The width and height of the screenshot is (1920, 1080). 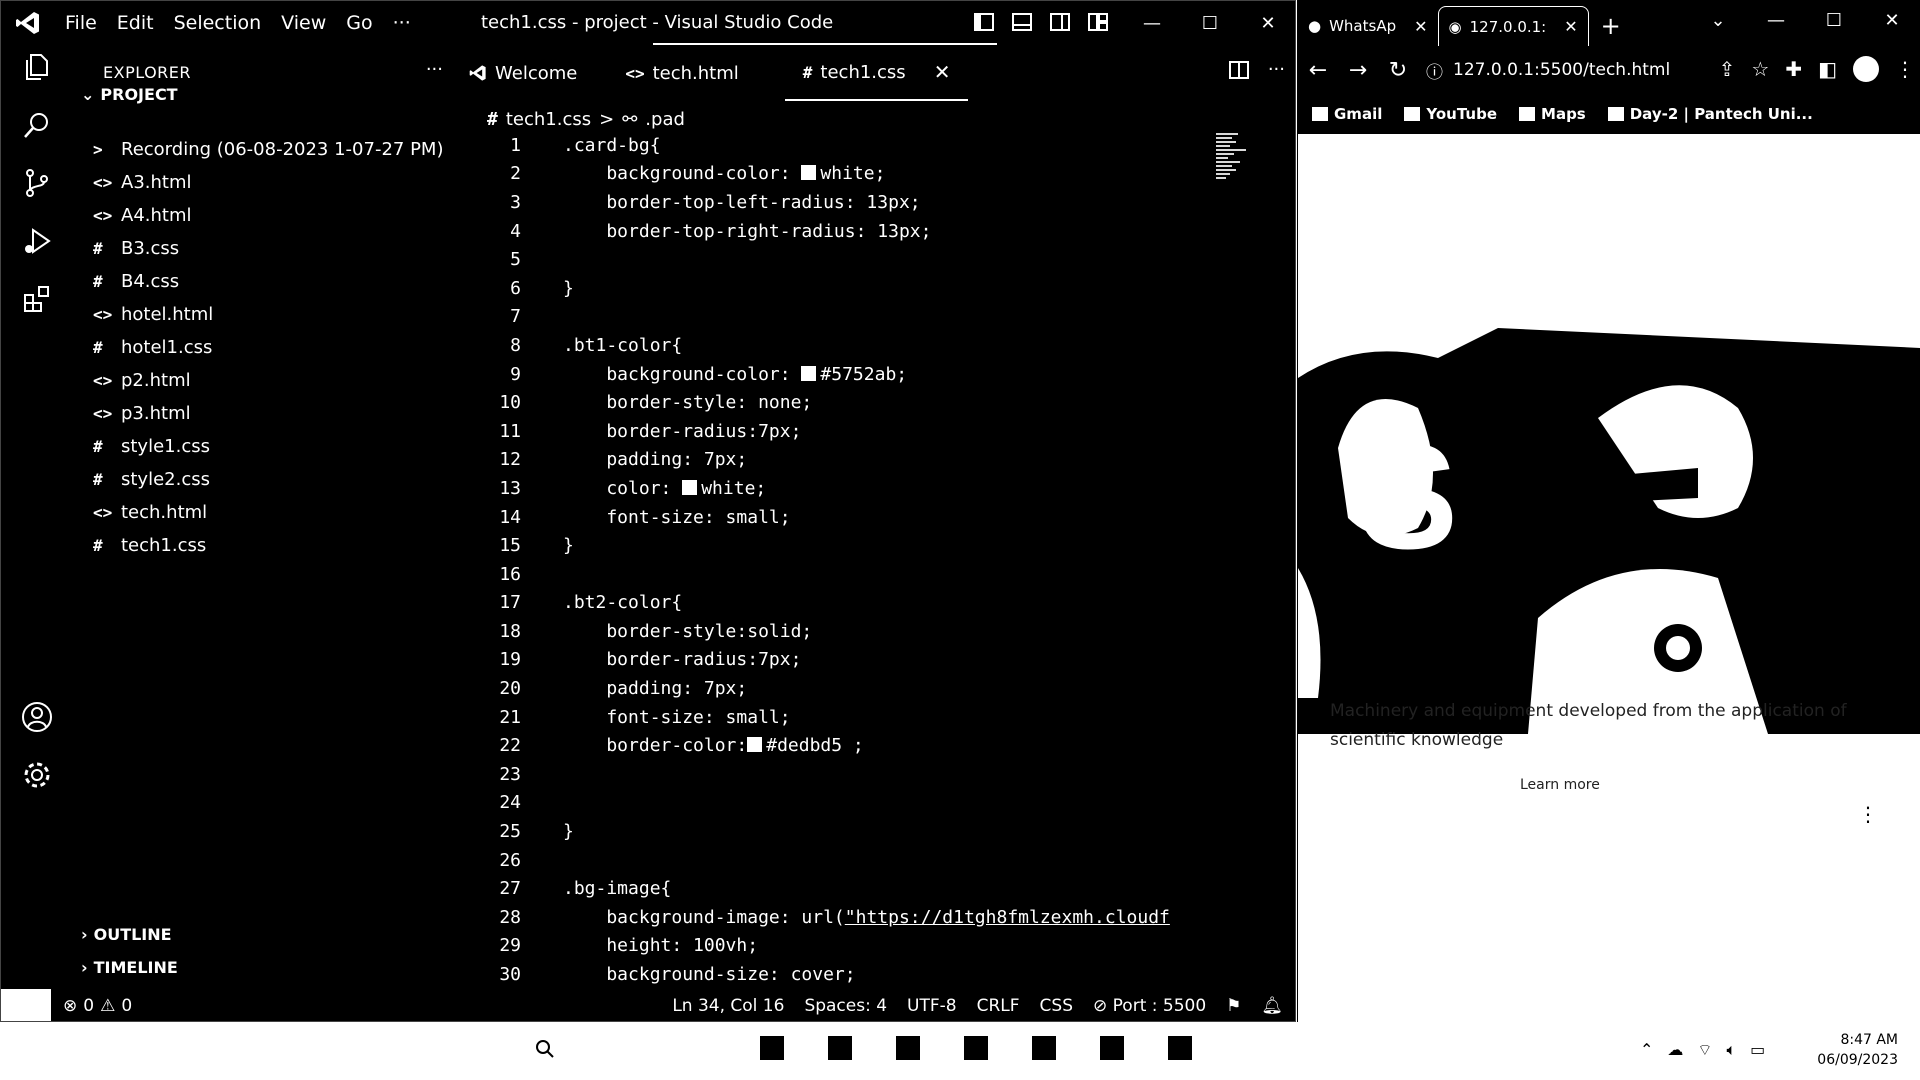 What do you see at coordinates (37, 125) in the screenshot?
I see `search-icon` at bounding box center [37, 125].